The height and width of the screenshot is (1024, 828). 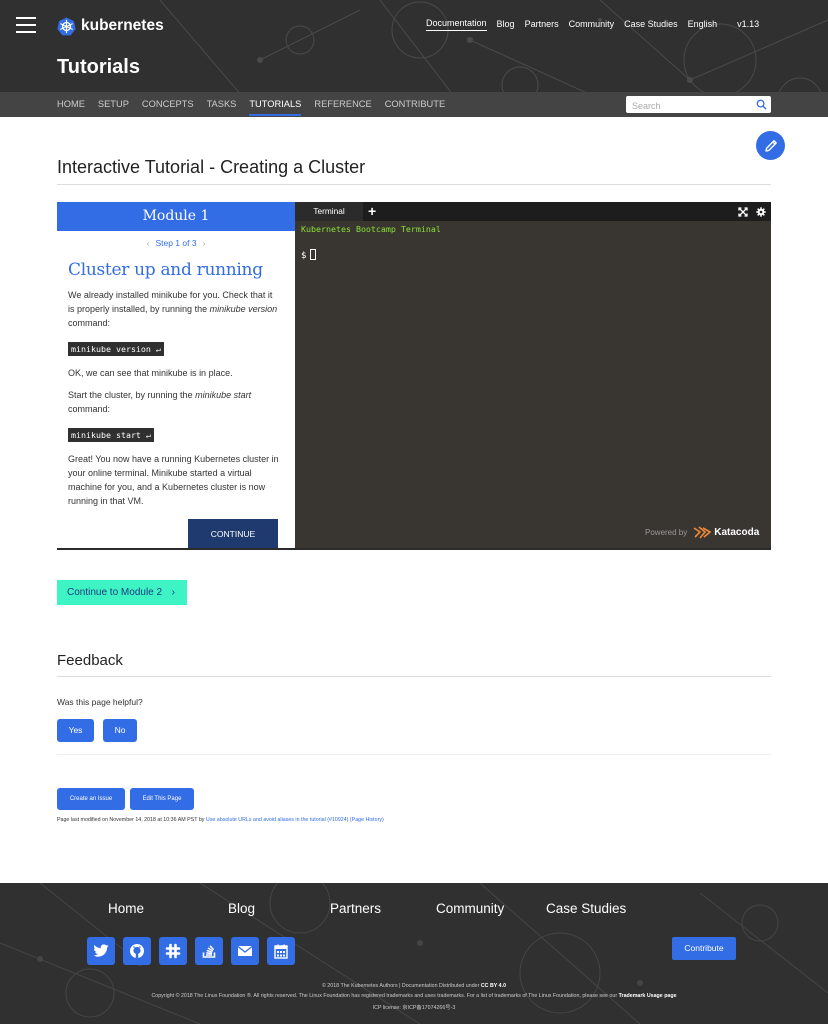 What do you see at coordinates (132, 395) in the screenshot?
I see `text: Start the cluster, by running the` at bounding box center [132, 395].